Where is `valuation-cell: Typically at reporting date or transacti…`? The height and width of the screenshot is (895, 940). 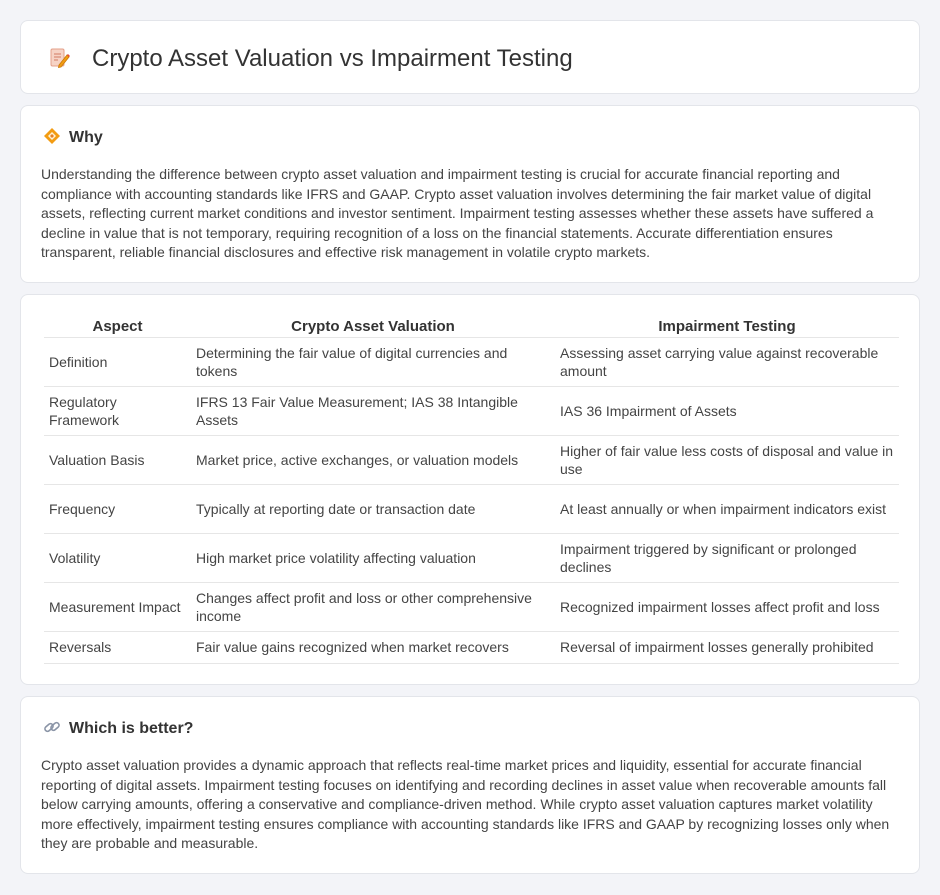
valuation-cell: Typically at reporting date or transacti… is located at coordinates (373, 509).